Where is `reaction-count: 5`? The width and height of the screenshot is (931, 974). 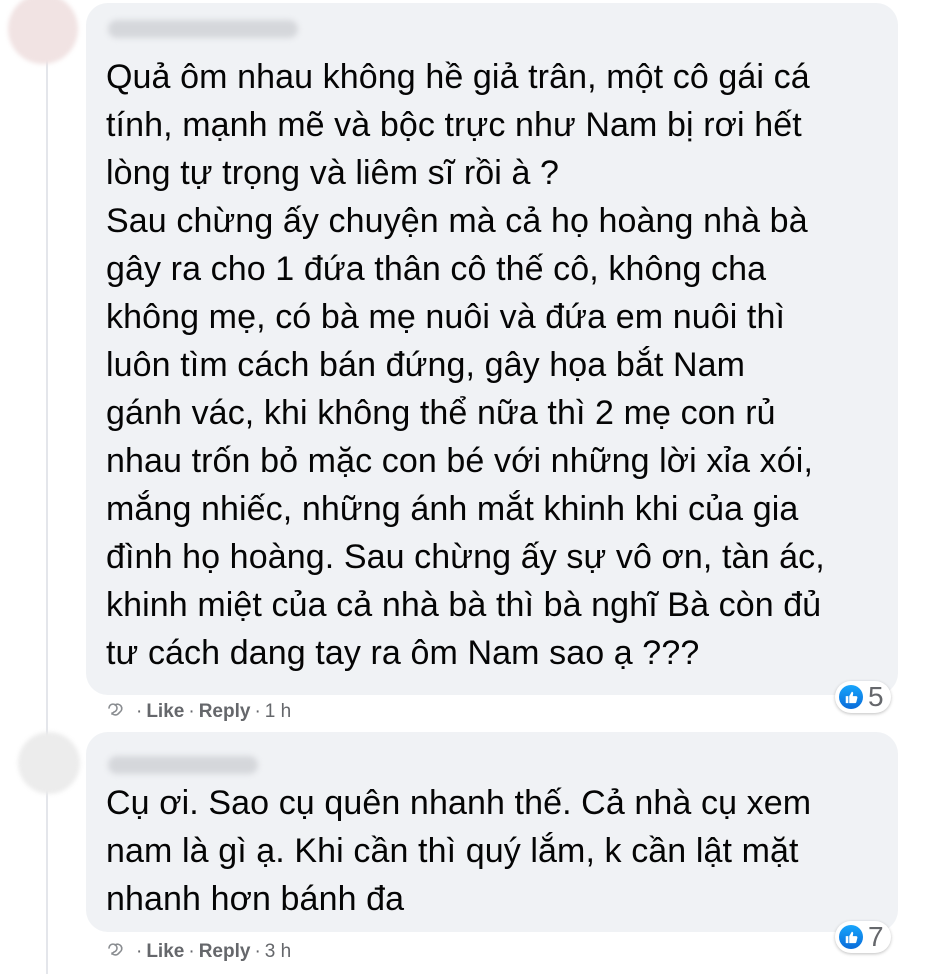
reaction-count: 5 is located at coordinates (876, 696).